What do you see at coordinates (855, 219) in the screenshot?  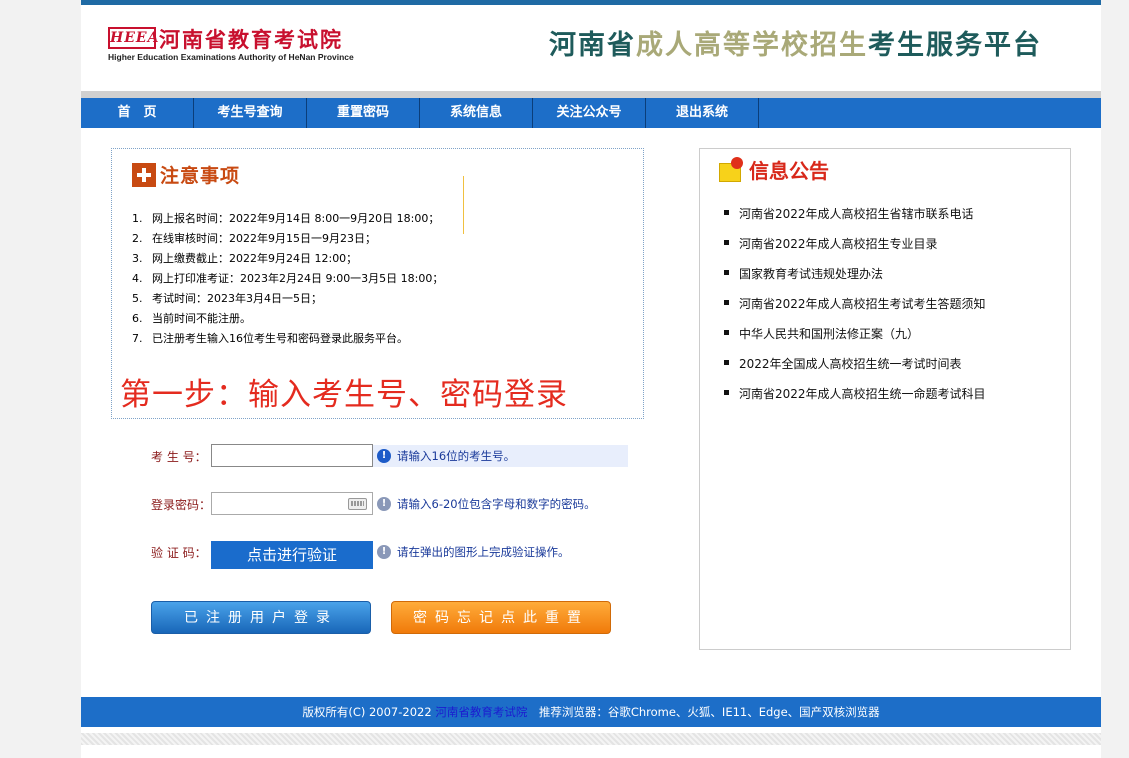 I see `announcement-link: 河南省2022年成人高校招生省辖市联系电话` at bounding box center [855, 219].